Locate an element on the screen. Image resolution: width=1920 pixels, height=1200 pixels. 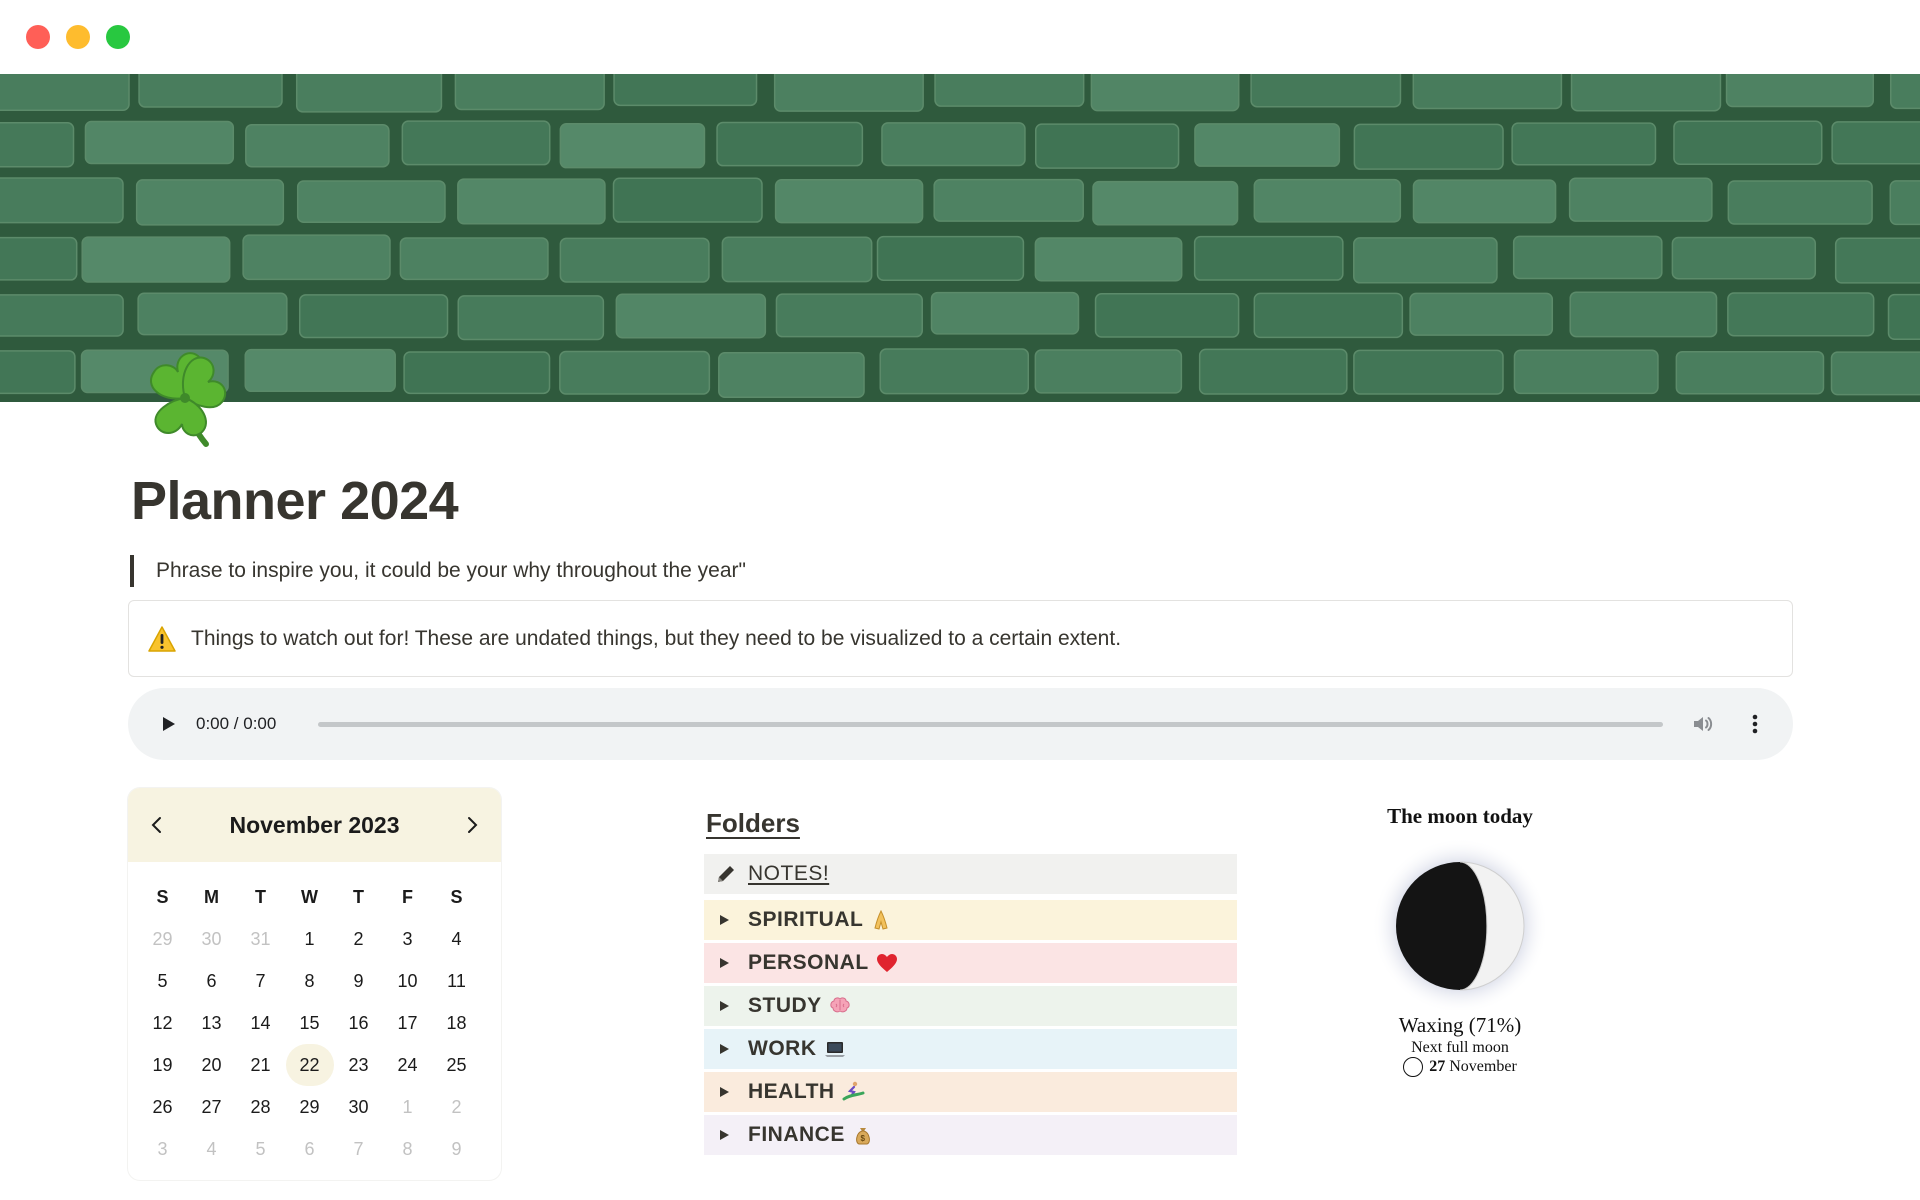
calendar-day: 23 is located at coordinates (358, 1065).